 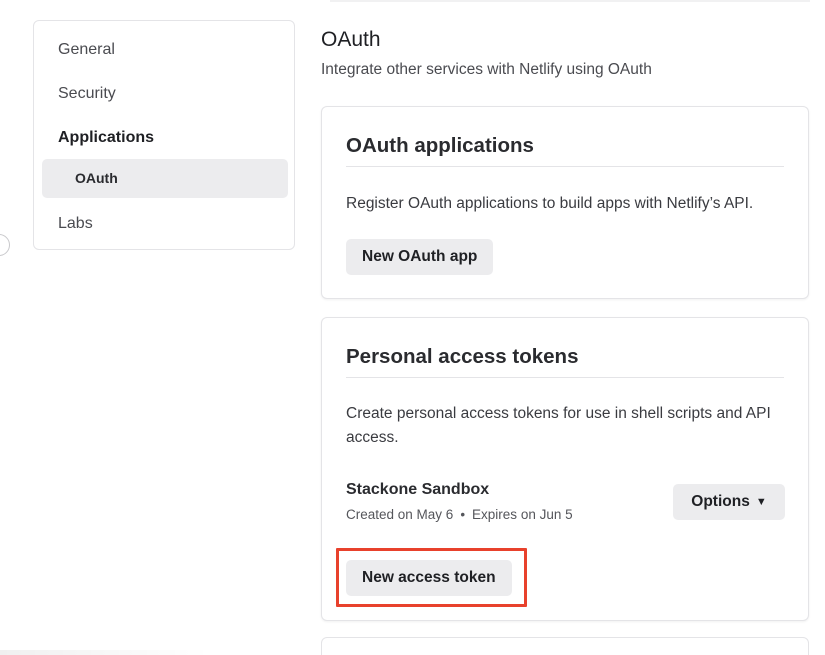 What do you see at coordinates (351, 39) in the screenshot?
I see `page-title: OAuth` at bounding box center [351, 39].